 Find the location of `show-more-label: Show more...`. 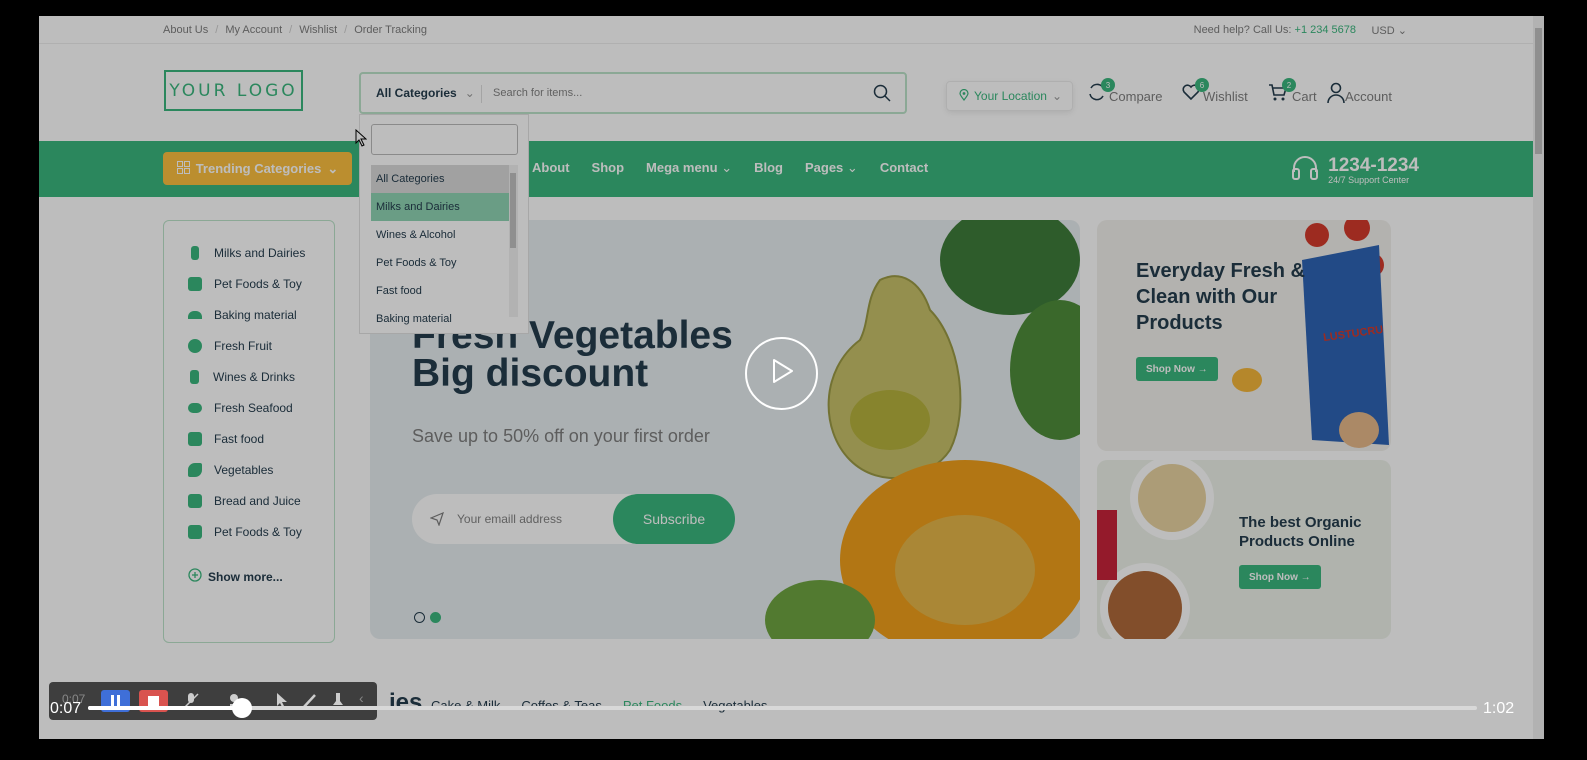

show-more-label: Show more... is located at coordinates (245, 576).